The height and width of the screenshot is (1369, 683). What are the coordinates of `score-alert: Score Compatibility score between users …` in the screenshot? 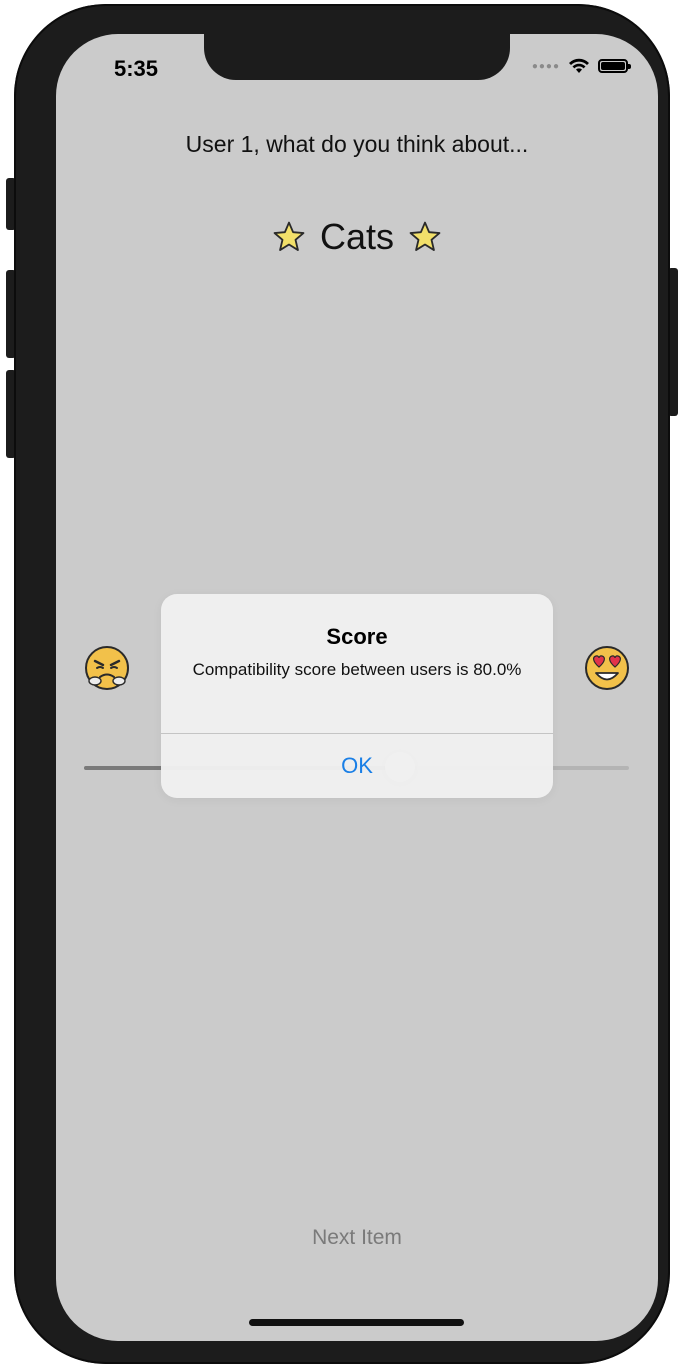 It's located at (357, 696).